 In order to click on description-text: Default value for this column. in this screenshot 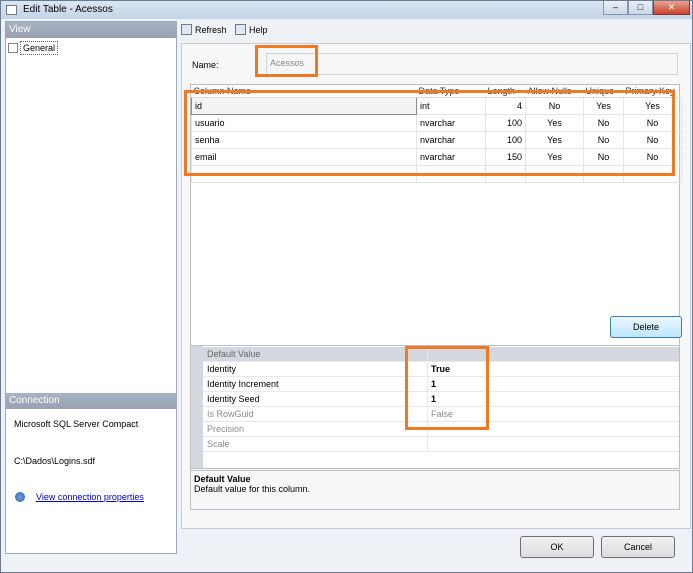, I will do `click(252, 489)`.